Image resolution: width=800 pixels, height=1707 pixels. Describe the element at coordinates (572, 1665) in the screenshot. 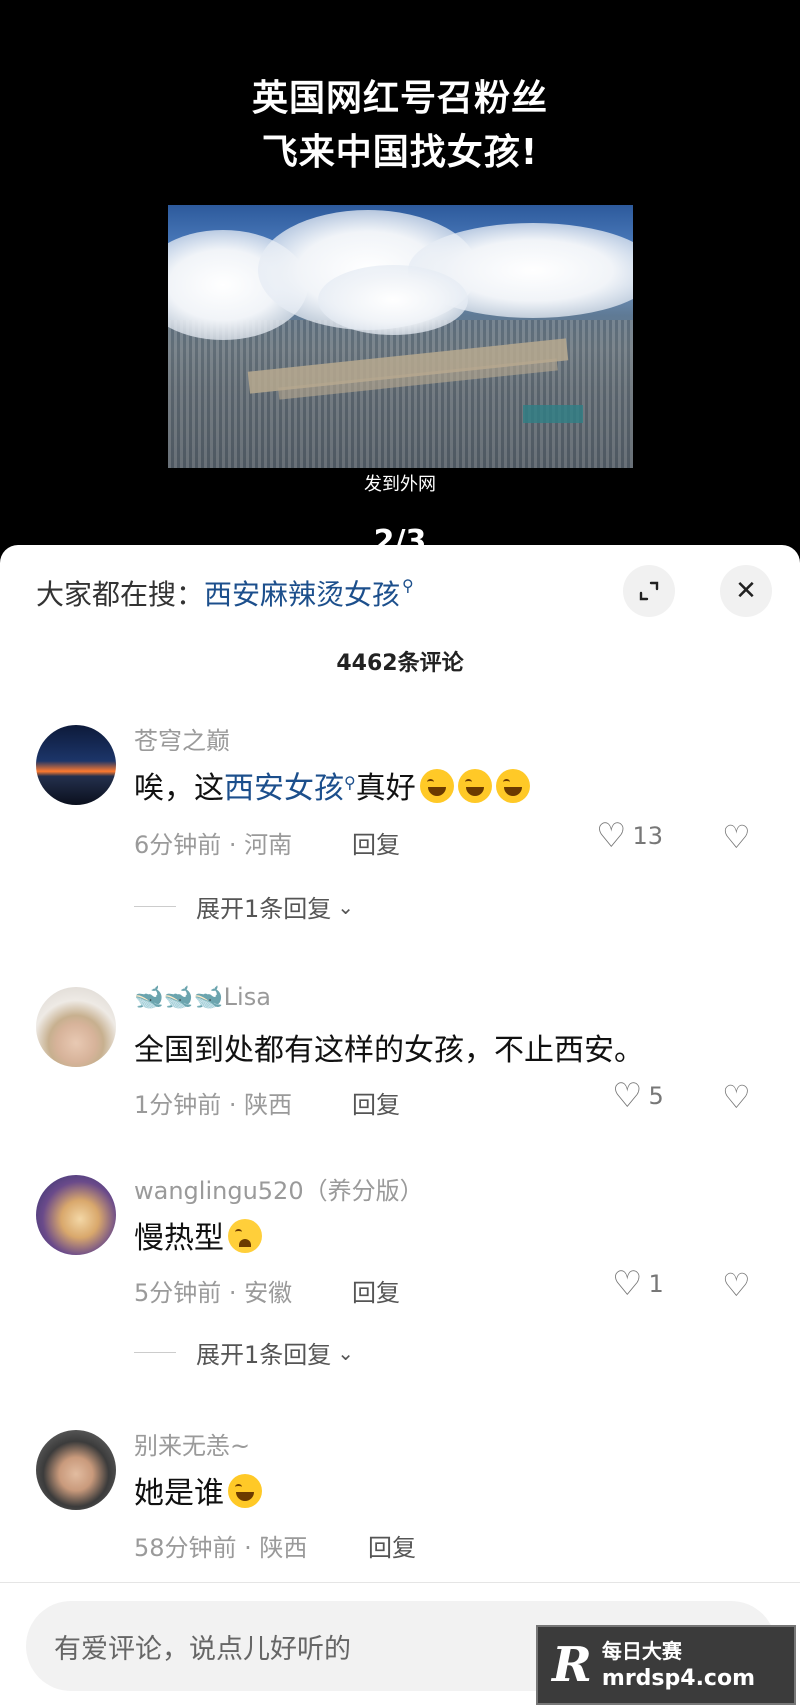

I see `watermark-logo-letter: R` at that location.